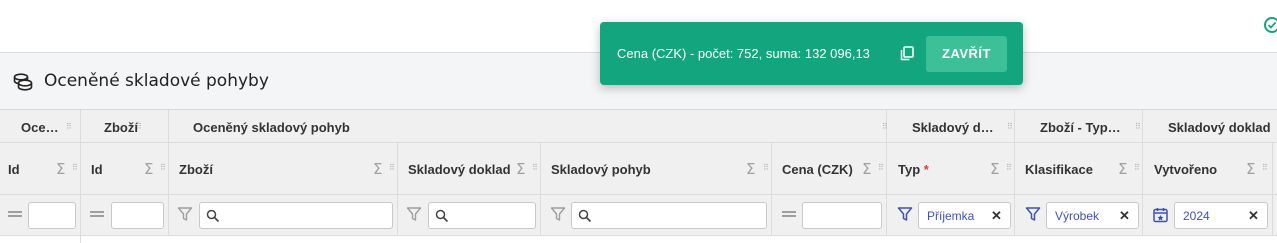  I want to click on column-label: Vytvořeno, so click(1186, 169).